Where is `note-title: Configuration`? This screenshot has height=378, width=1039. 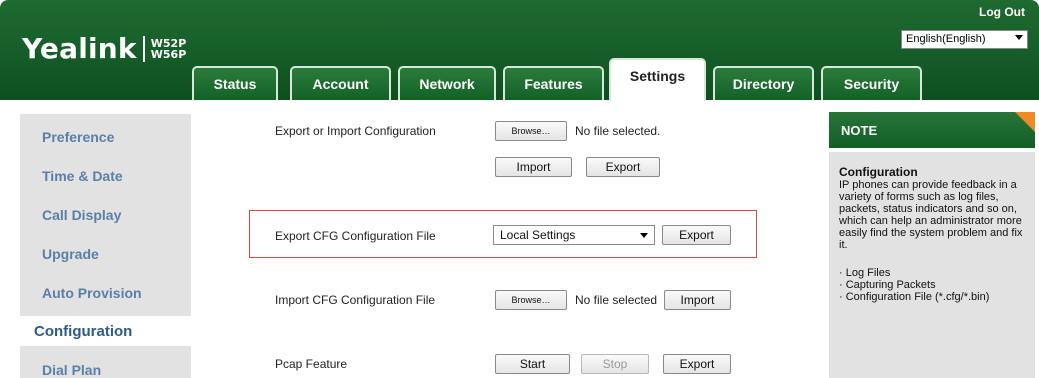 note-title: Configuration is located at coordinates (878, 172).